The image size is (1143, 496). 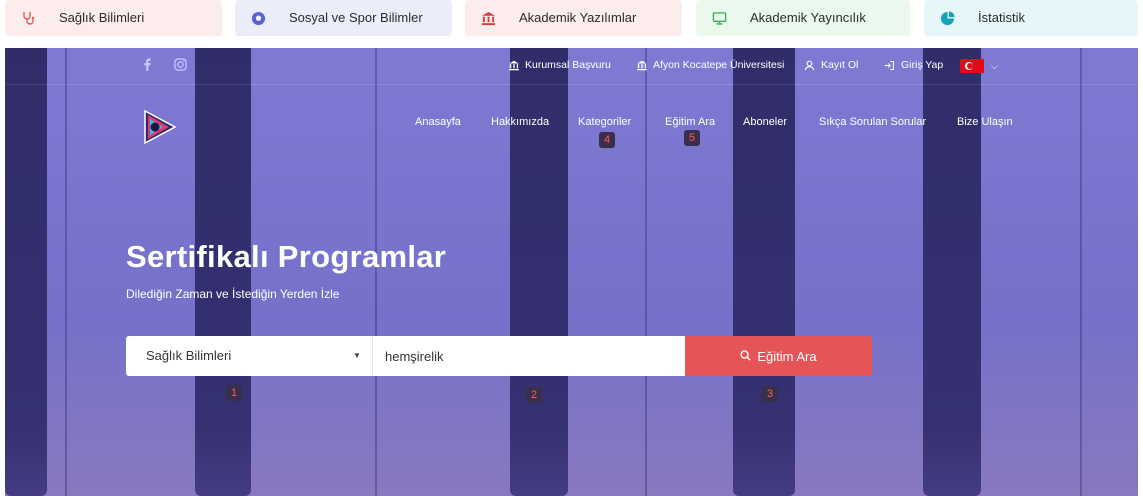 What do you see at coordinates (233, 294) in the screenshot?
I see `page-subtitle: Dilediğin Zaman ve İstediğin Yerden İzle` at bounding box center [233, 294].